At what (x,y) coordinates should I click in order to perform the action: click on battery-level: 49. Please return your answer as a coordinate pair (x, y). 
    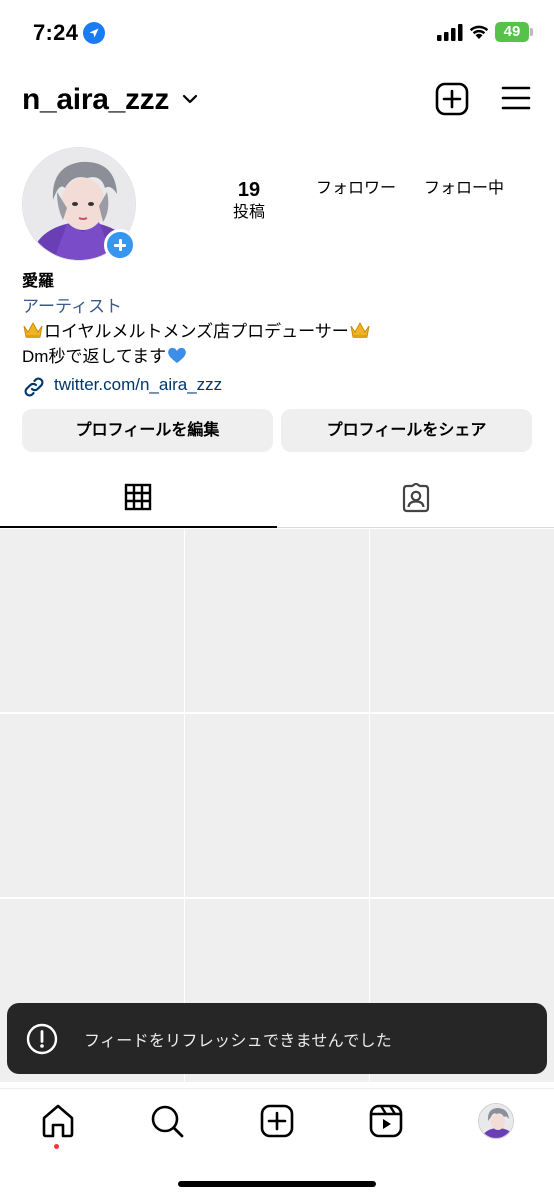
    Looking at the image, I should click on (512, 31).